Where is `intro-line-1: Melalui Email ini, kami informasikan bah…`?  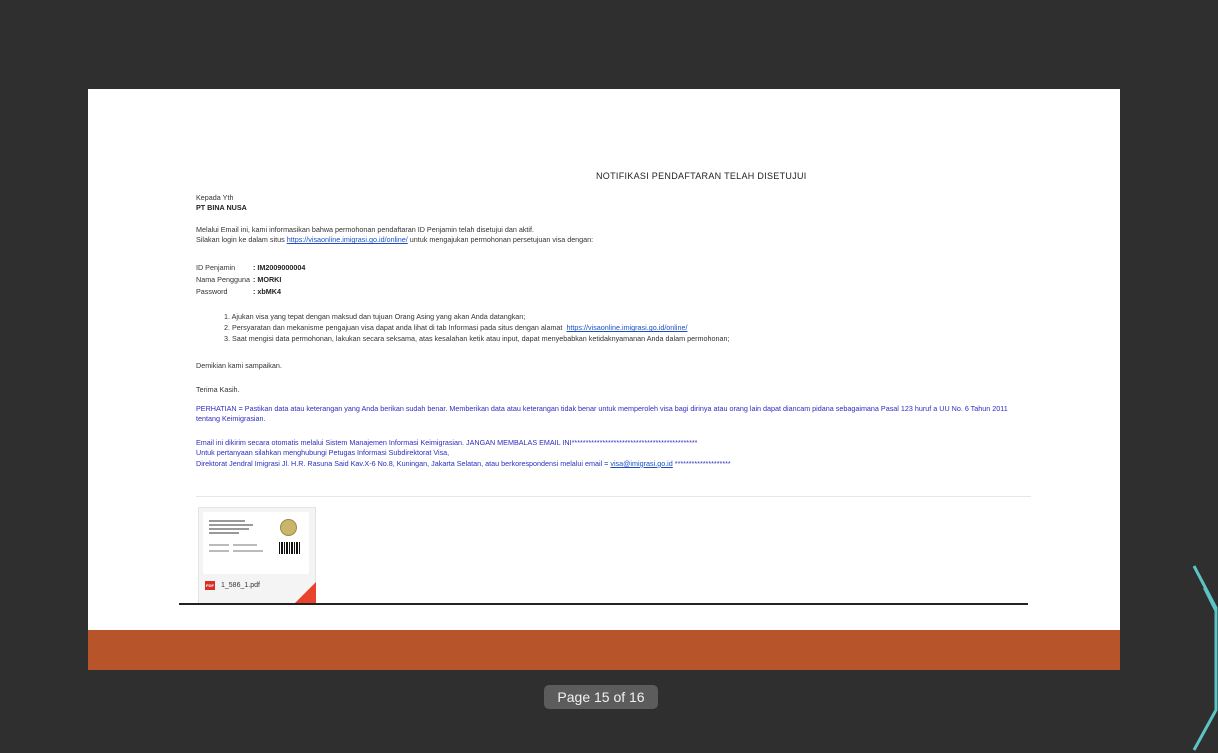
intro-line-1: Melalui Email ini, kami informasikan bah… is located at coordinates (365, 229).